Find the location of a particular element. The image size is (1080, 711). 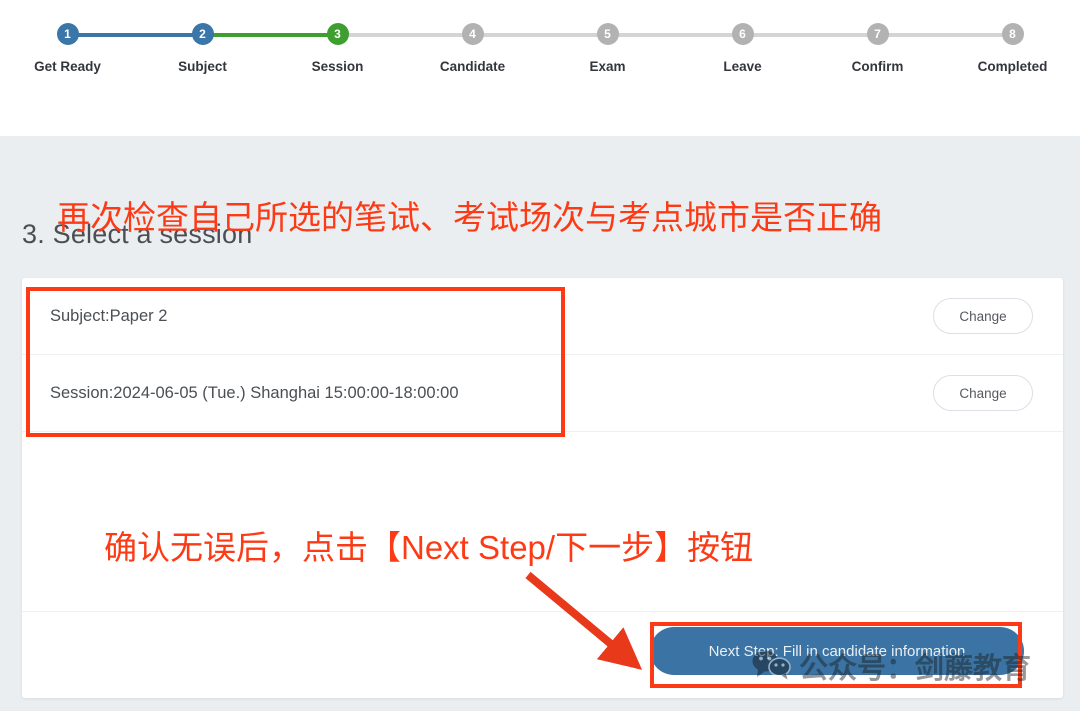

stepper-step-label: Exam is located at coordinates (607, 66).